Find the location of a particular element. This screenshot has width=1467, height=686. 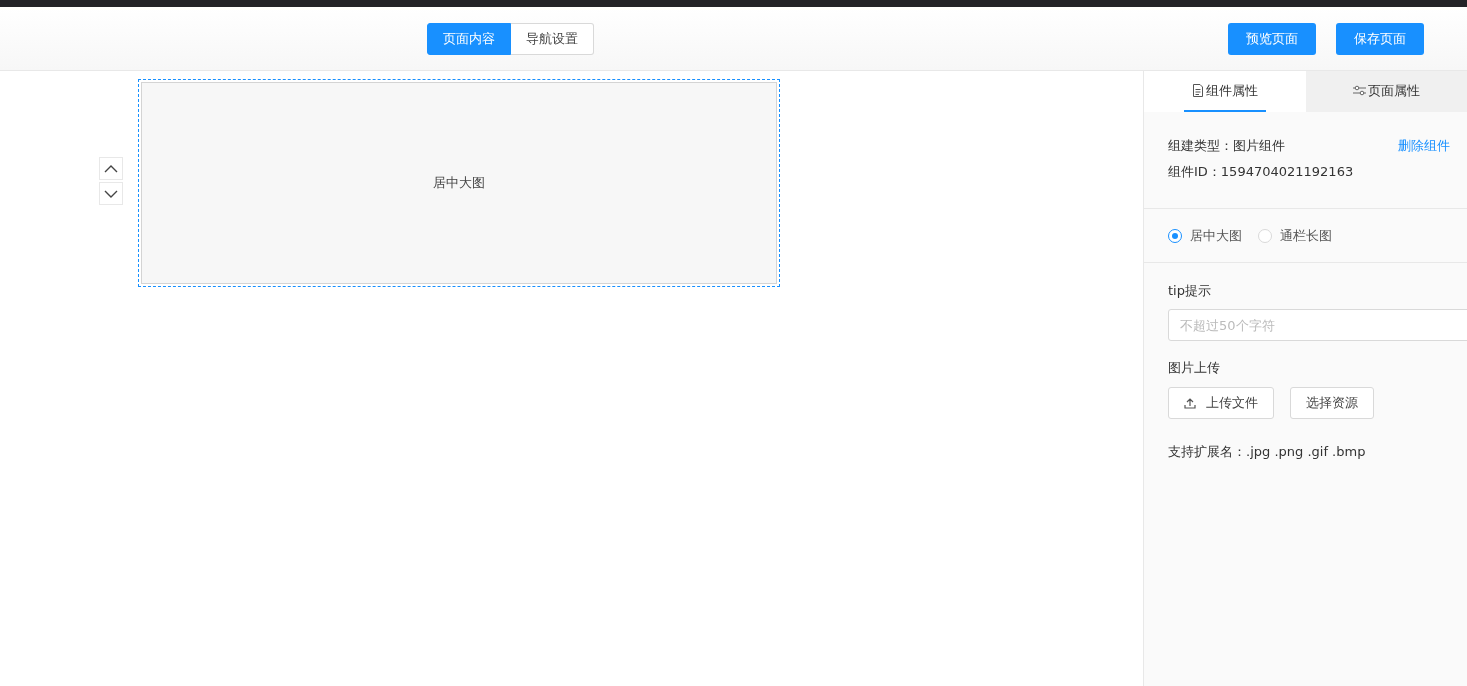

radio-circle is located at coordinates (1175, 235).